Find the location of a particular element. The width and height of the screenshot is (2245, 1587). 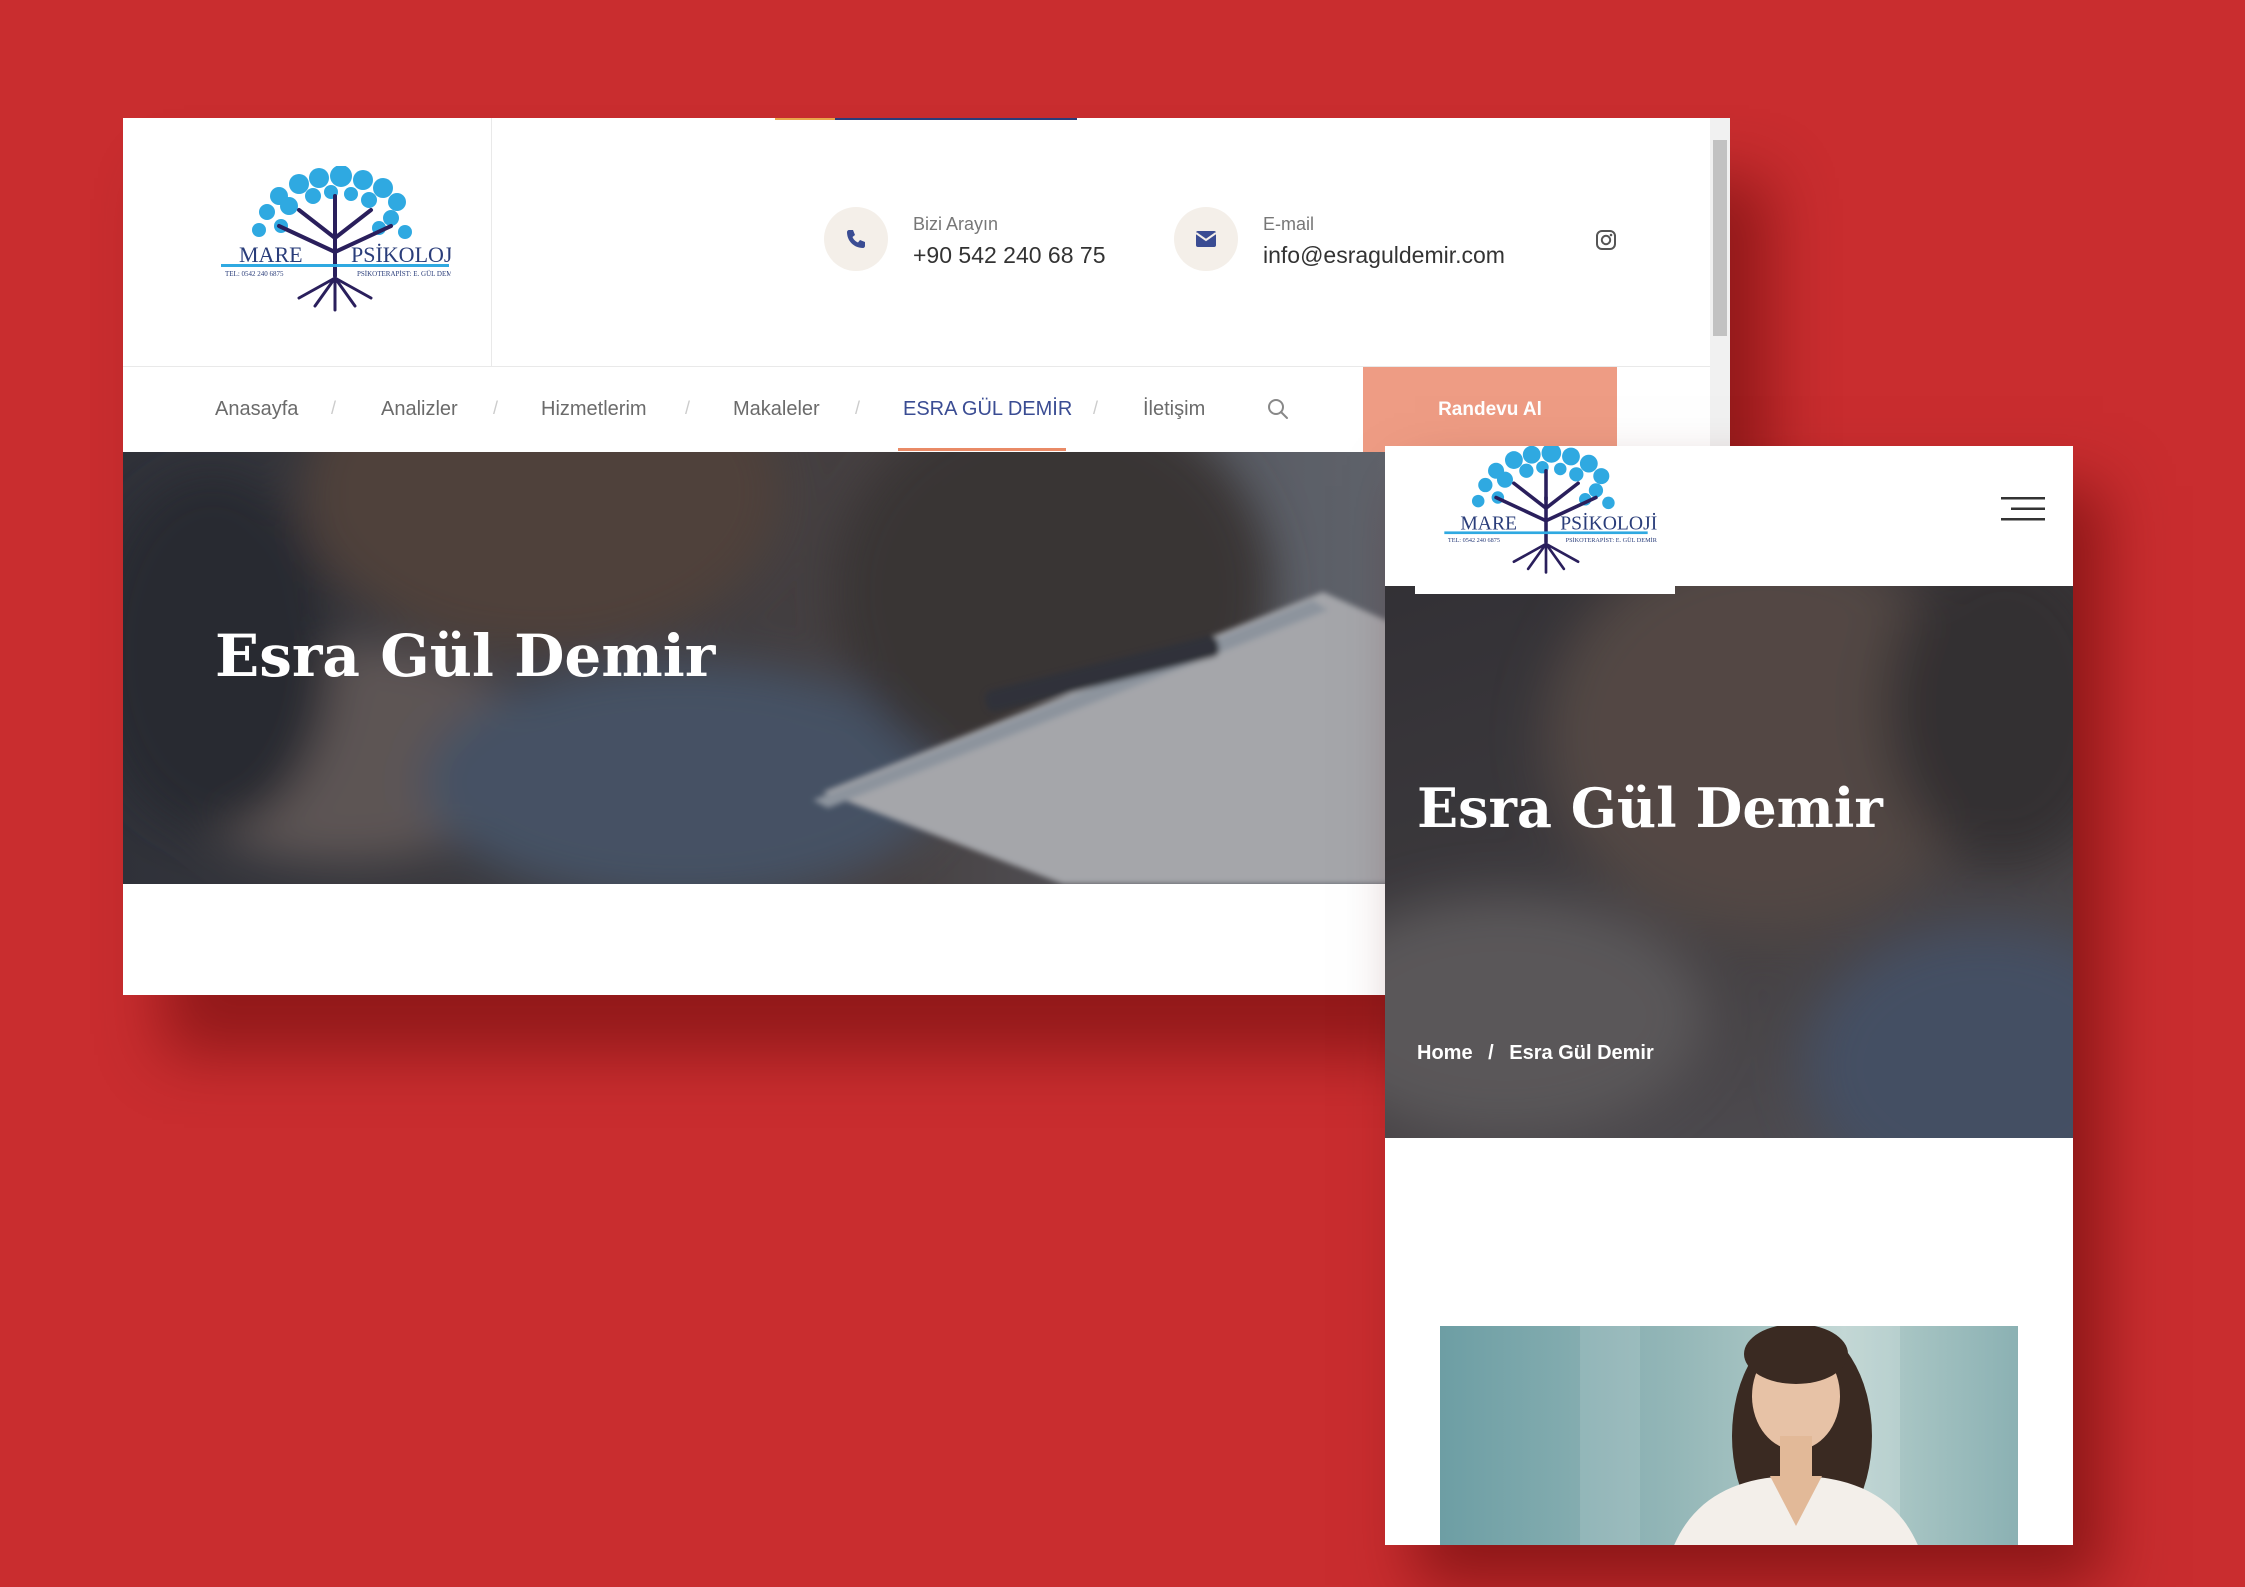

search-button is located at coordinates (1278, 411).